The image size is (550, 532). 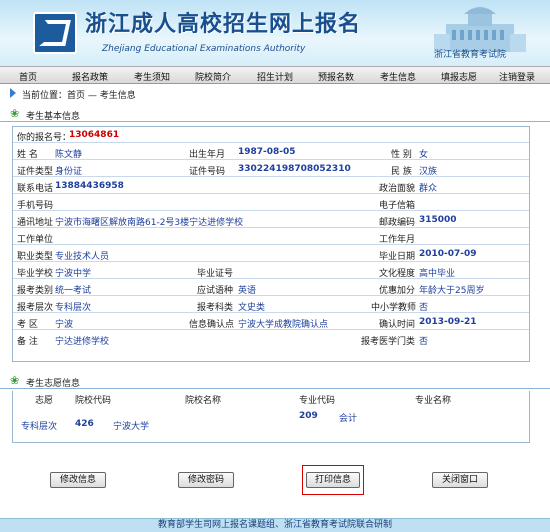 I want to click on building-illustration, so click(x=480, y=29).